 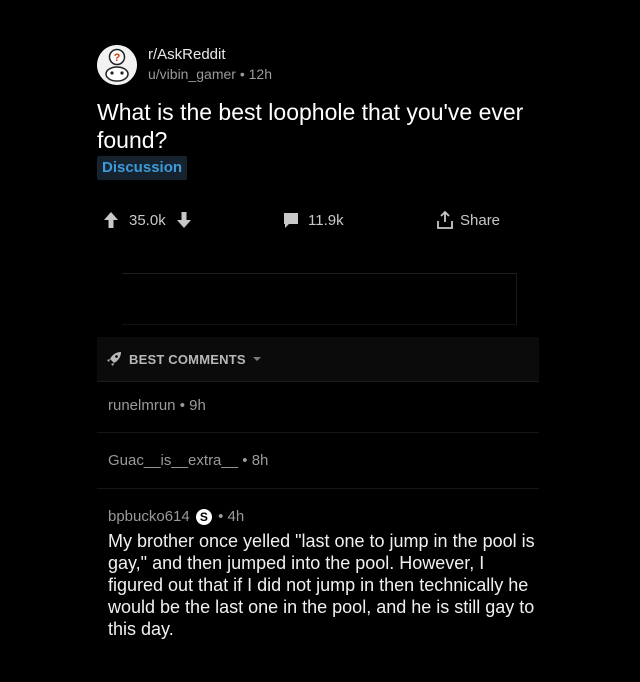 What do you see at coordinates (291, 220) in the screenshot?
I see `comment-icon` at bounding box center [291, 220].